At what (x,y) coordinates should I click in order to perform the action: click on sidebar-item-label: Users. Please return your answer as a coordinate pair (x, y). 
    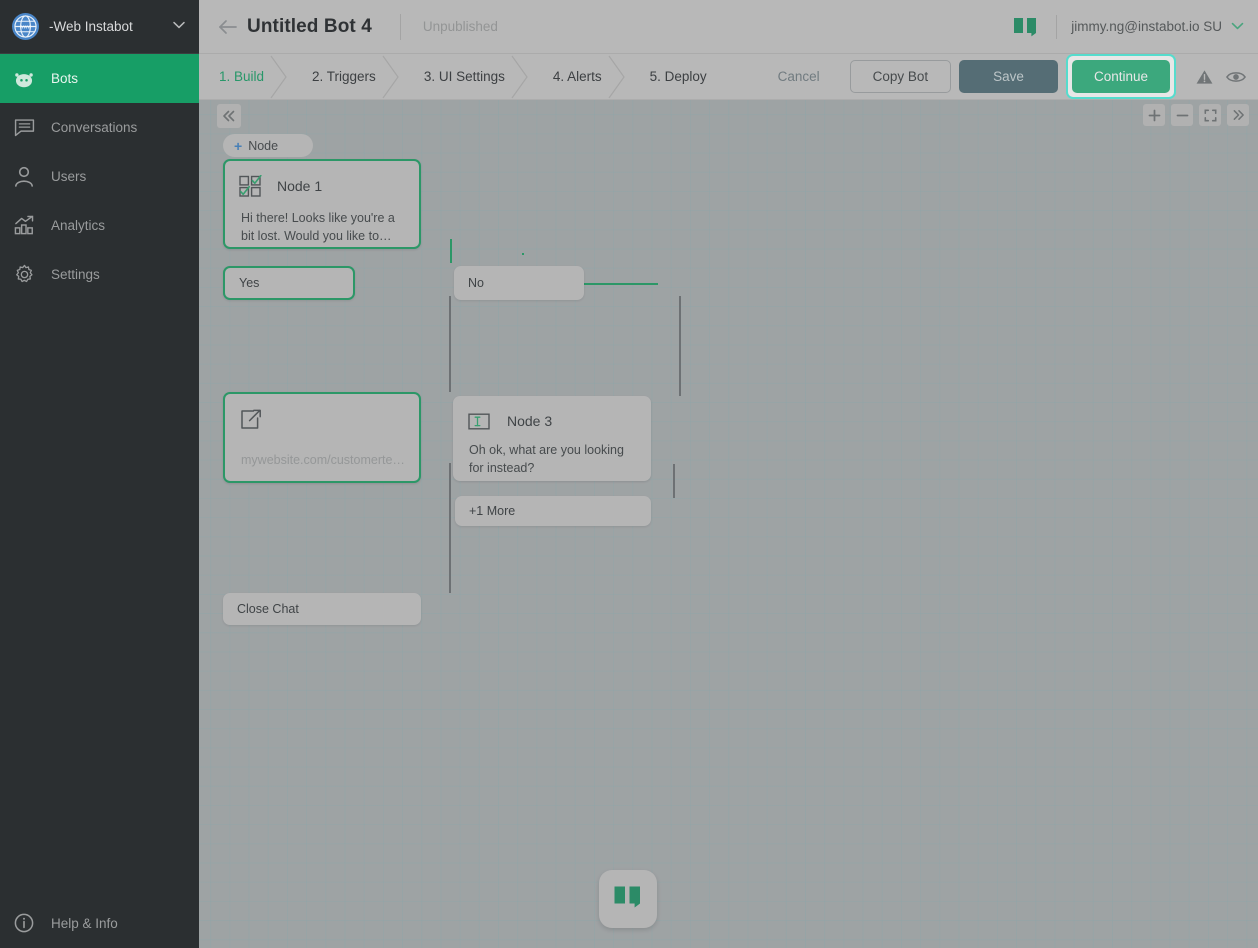
    Looking at the image, I should click on (69, 176).